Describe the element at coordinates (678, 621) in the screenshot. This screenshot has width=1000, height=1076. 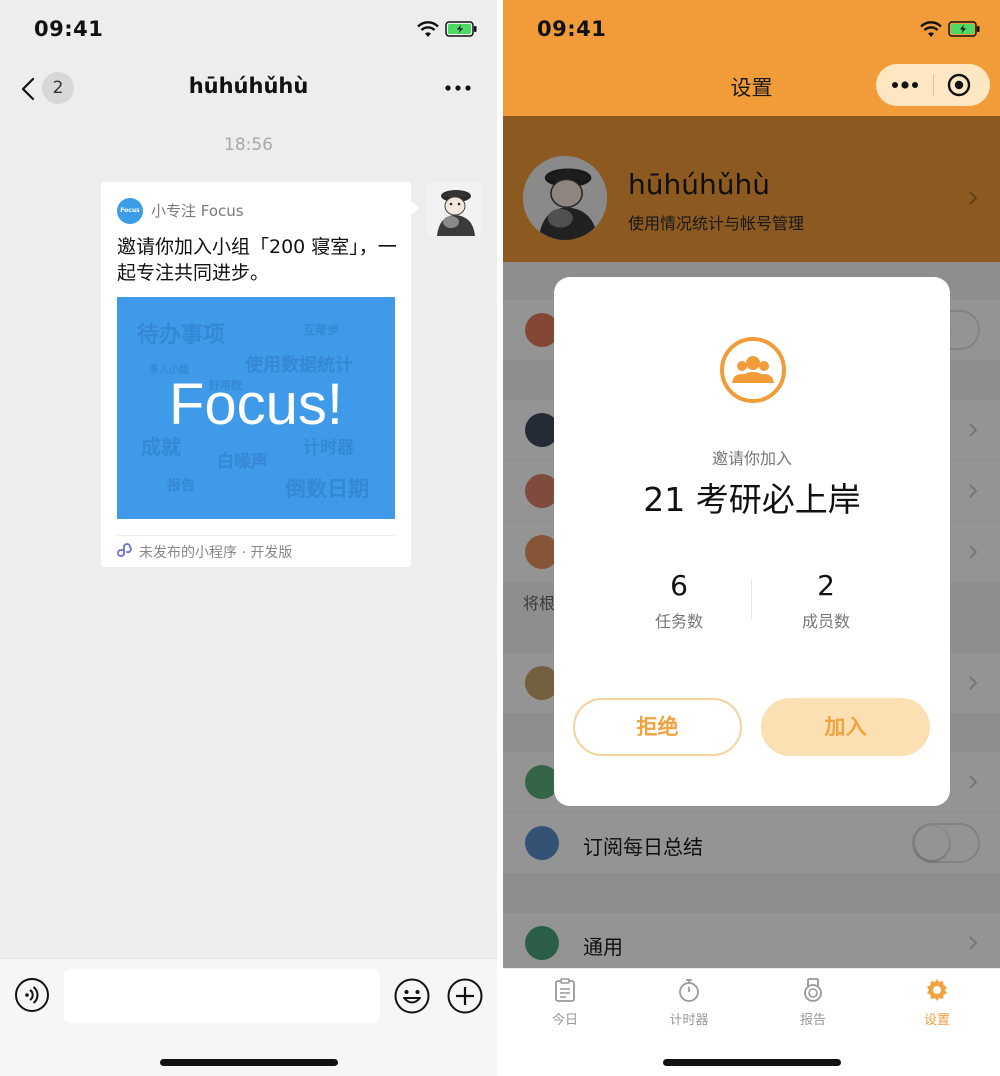
I see `tasks-label: 任务数` at that location.